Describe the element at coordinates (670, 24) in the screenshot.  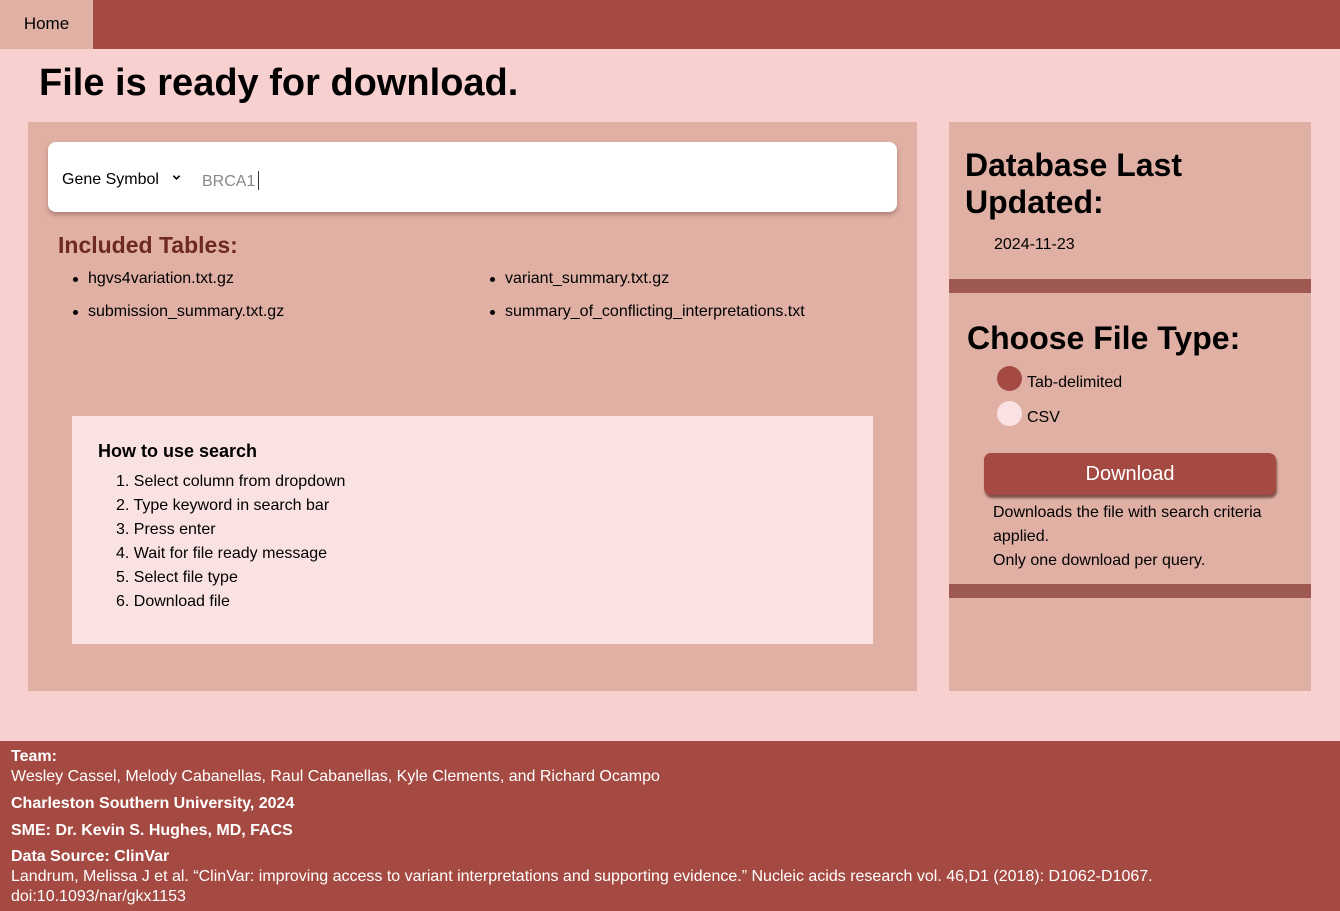
I see `top-navbar: Home` at that location.